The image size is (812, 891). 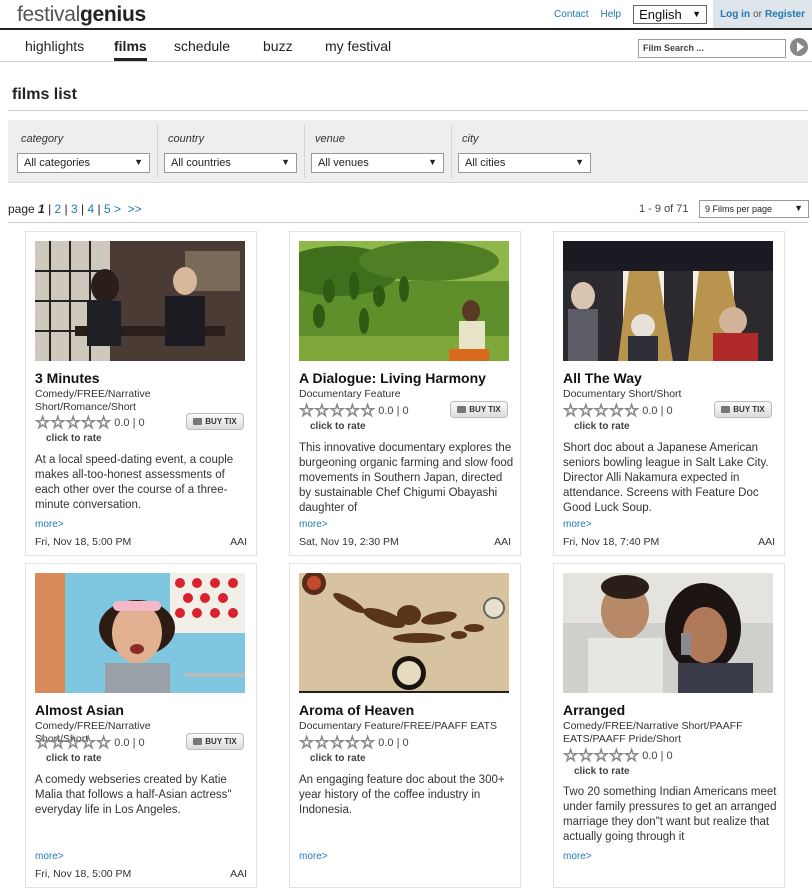 I want to click on film-title: Arranged, so click(x=594, y=710).